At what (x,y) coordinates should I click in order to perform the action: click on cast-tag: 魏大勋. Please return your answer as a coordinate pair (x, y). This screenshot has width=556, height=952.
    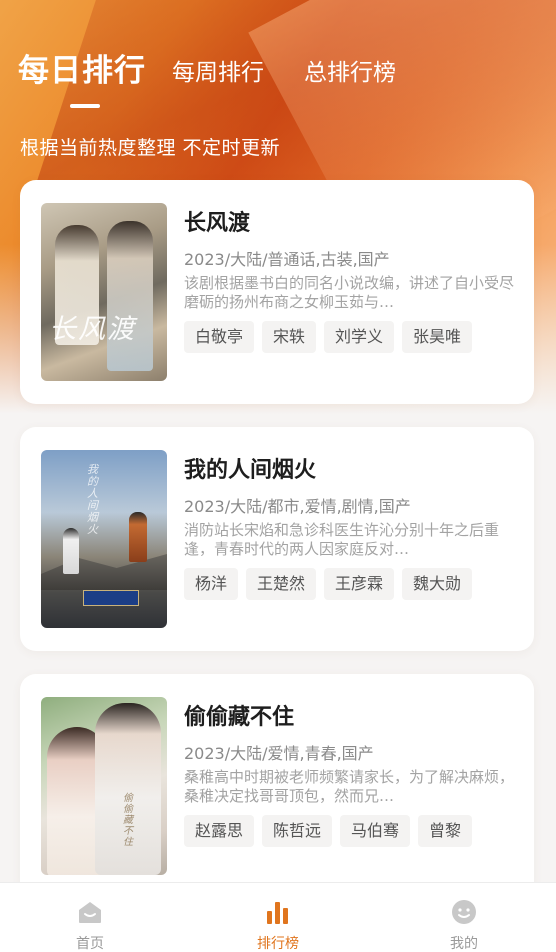
    Looking at the image, I should click on (437, 584).